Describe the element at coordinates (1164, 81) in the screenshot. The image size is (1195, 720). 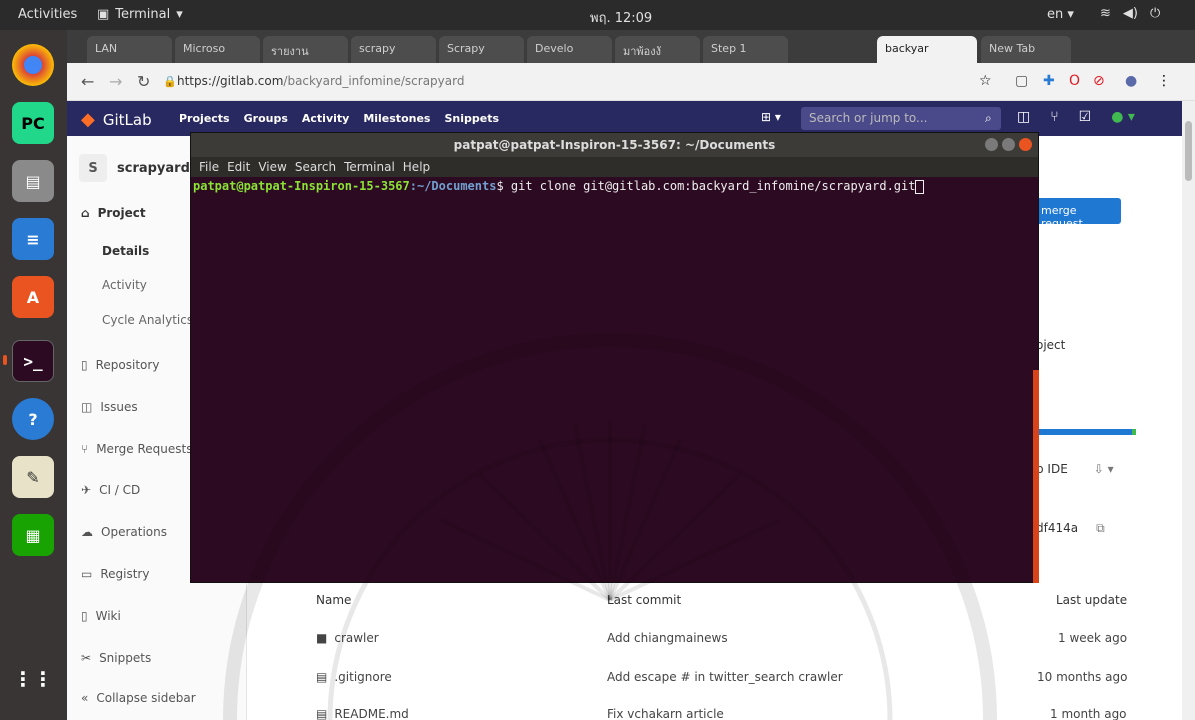
I see `menu-icon: ⋮` at that location.